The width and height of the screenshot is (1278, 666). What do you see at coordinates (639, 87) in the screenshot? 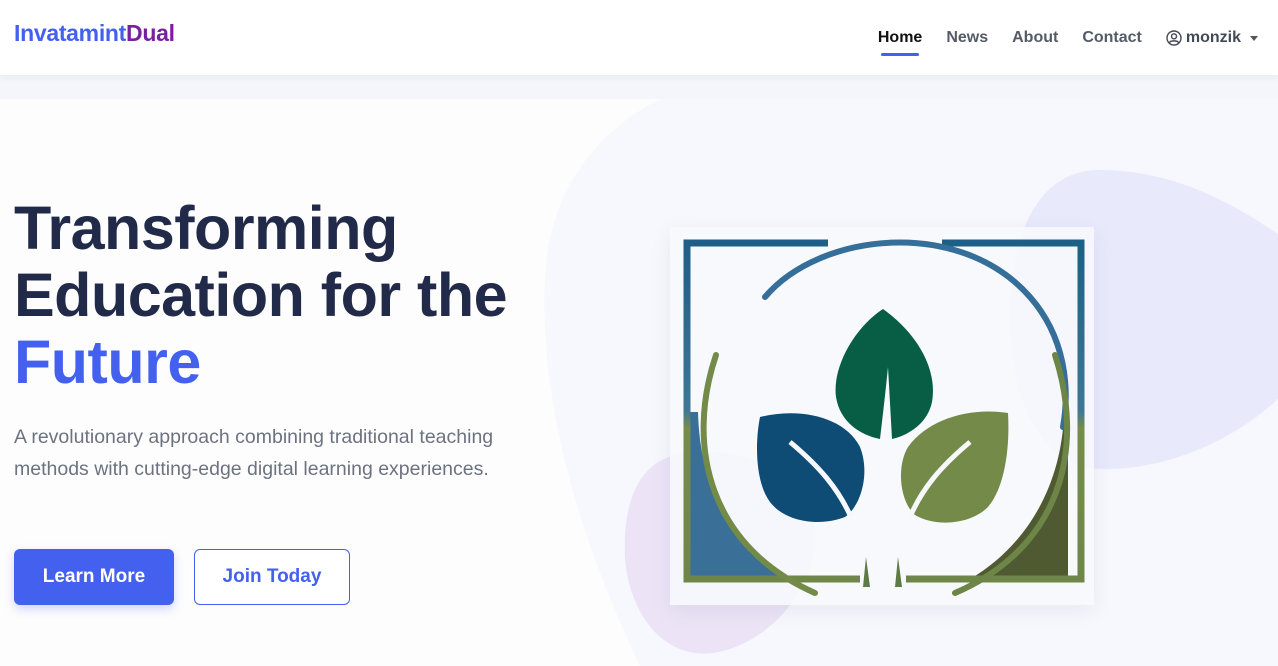
I see `nav-shadow-strip` at bounding box center [639, 87].